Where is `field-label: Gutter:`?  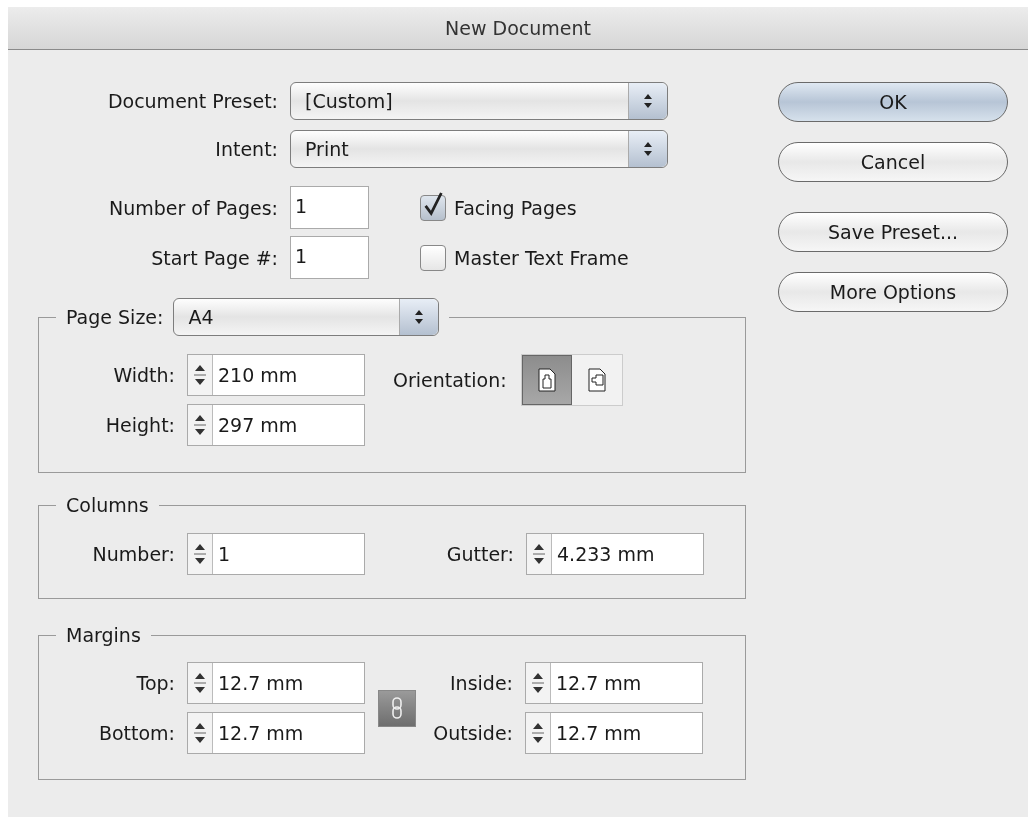
field-label: Gutter: is located at coordinates (479, 554).